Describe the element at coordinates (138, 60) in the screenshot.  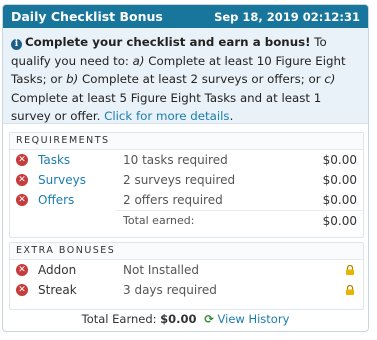
I see `marker-a: a)` at that location.